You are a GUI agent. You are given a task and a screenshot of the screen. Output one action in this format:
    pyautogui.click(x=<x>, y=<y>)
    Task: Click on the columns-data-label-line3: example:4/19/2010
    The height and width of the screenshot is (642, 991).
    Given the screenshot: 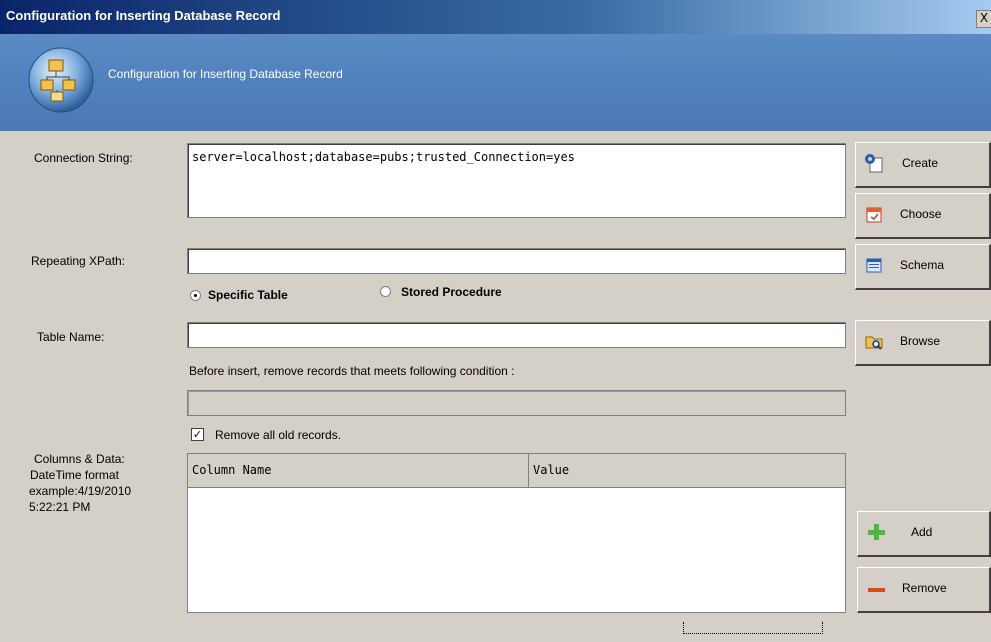 What is the action you would take?
    pyautogui.click(x=80, y=491)
    